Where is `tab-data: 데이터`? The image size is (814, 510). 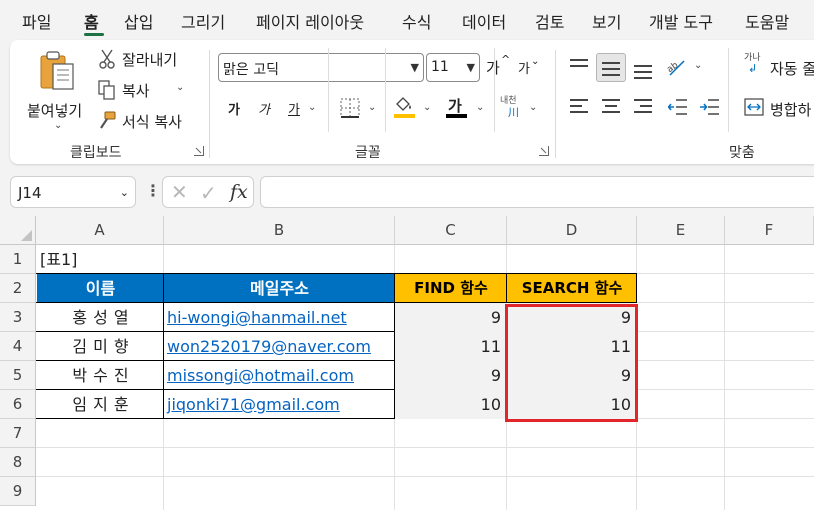 tab-data: 데이터 is located at coordinates (484, 21).